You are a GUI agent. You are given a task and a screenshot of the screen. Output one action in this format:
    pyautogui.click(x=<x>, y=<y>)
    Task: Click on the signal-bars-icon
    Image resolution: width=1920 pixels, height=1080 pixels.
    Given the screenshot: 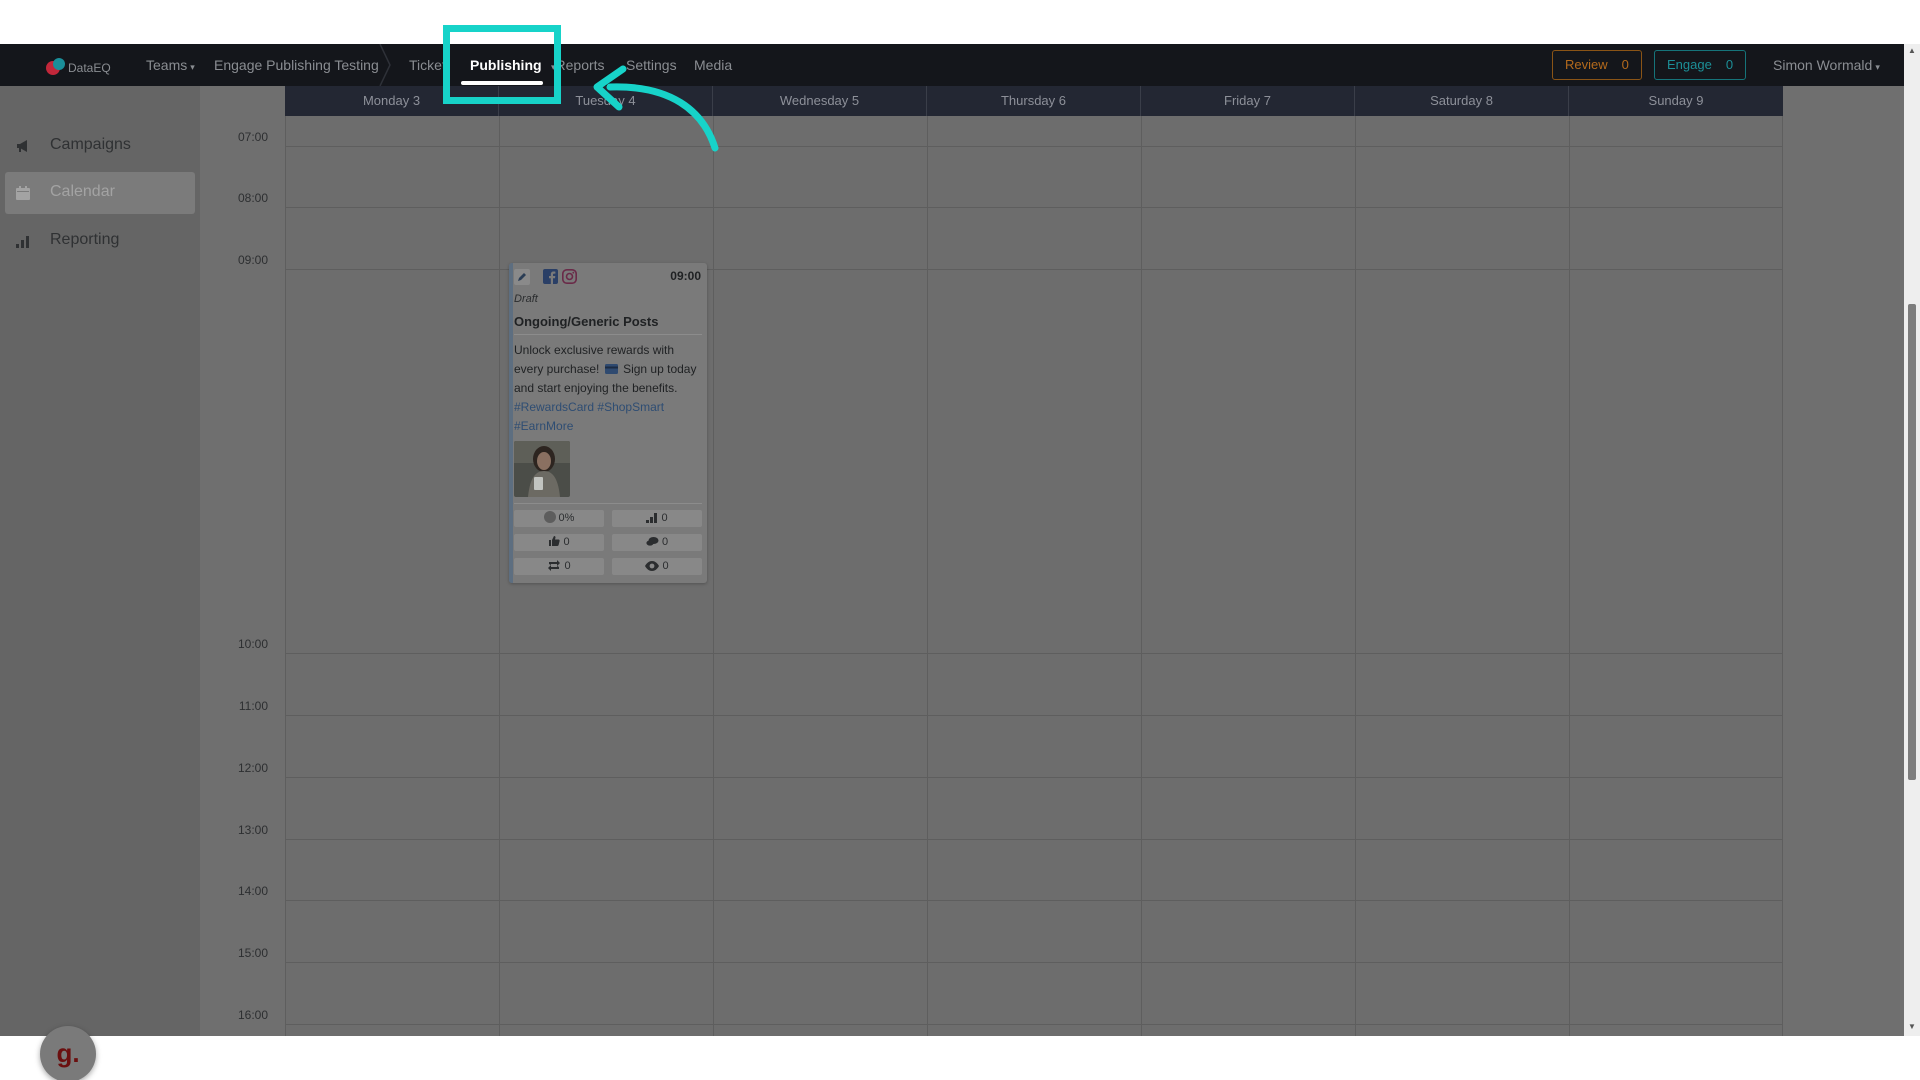 What is the action you would take?
    pyautogui.click(x=652, y=518)
    